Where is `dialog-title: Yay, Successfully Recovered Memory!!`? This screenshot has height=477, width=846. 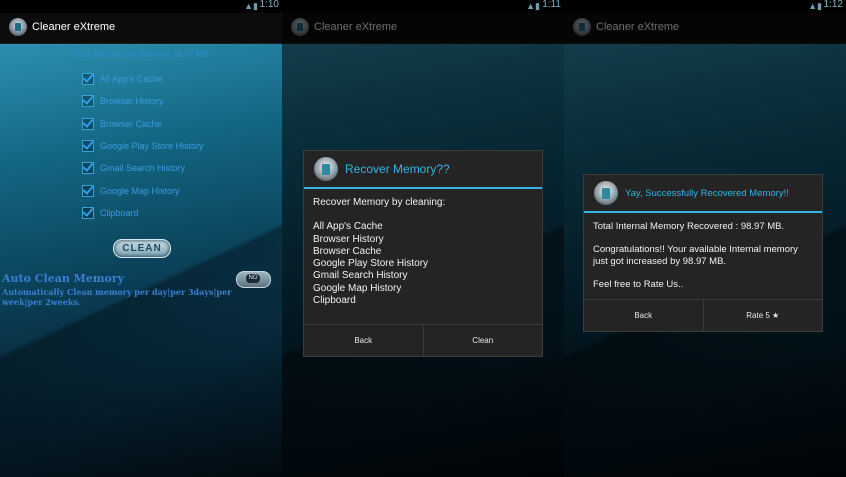
dialog-title: Yay, Successfully Recovered Memory!! is located at coordinates (707, 193).